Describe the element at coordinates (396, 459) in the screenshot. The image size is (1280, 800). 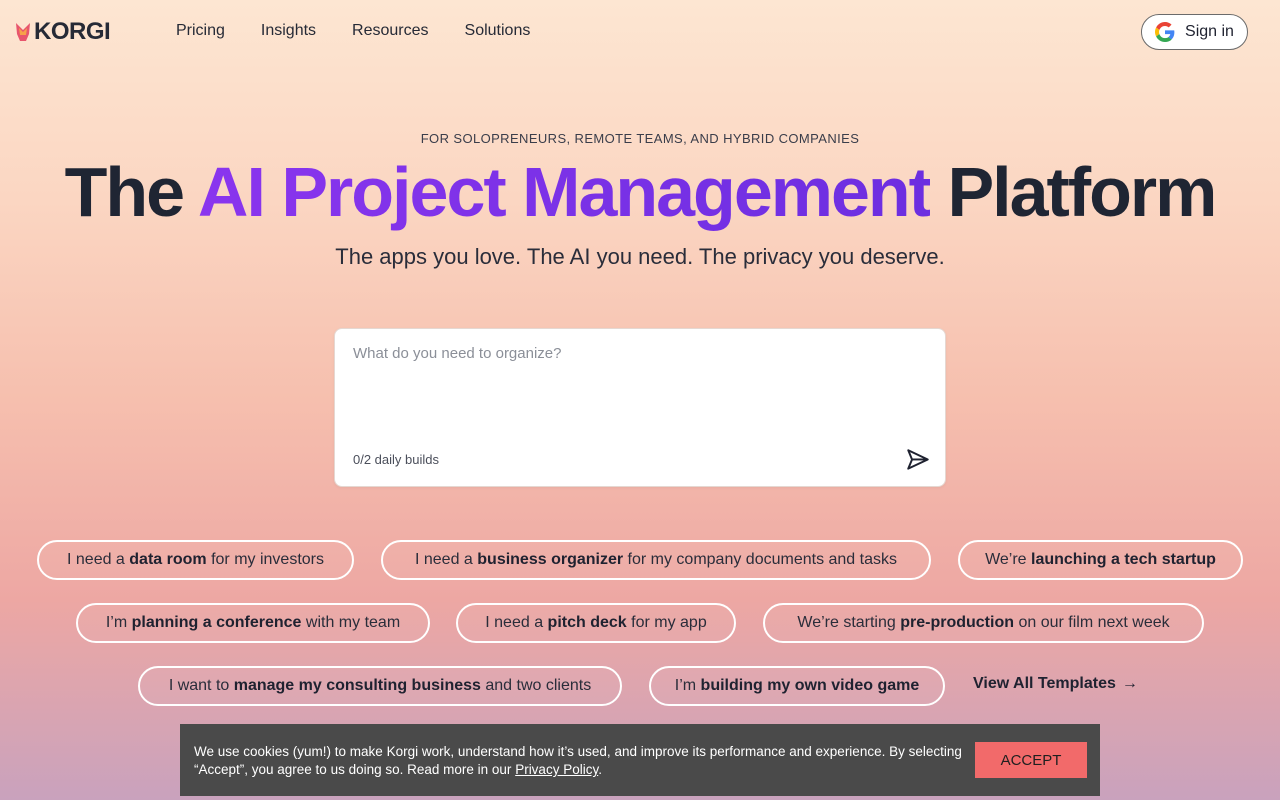
I see `daily-builds-counter: 0/2 daily builds` at that location.